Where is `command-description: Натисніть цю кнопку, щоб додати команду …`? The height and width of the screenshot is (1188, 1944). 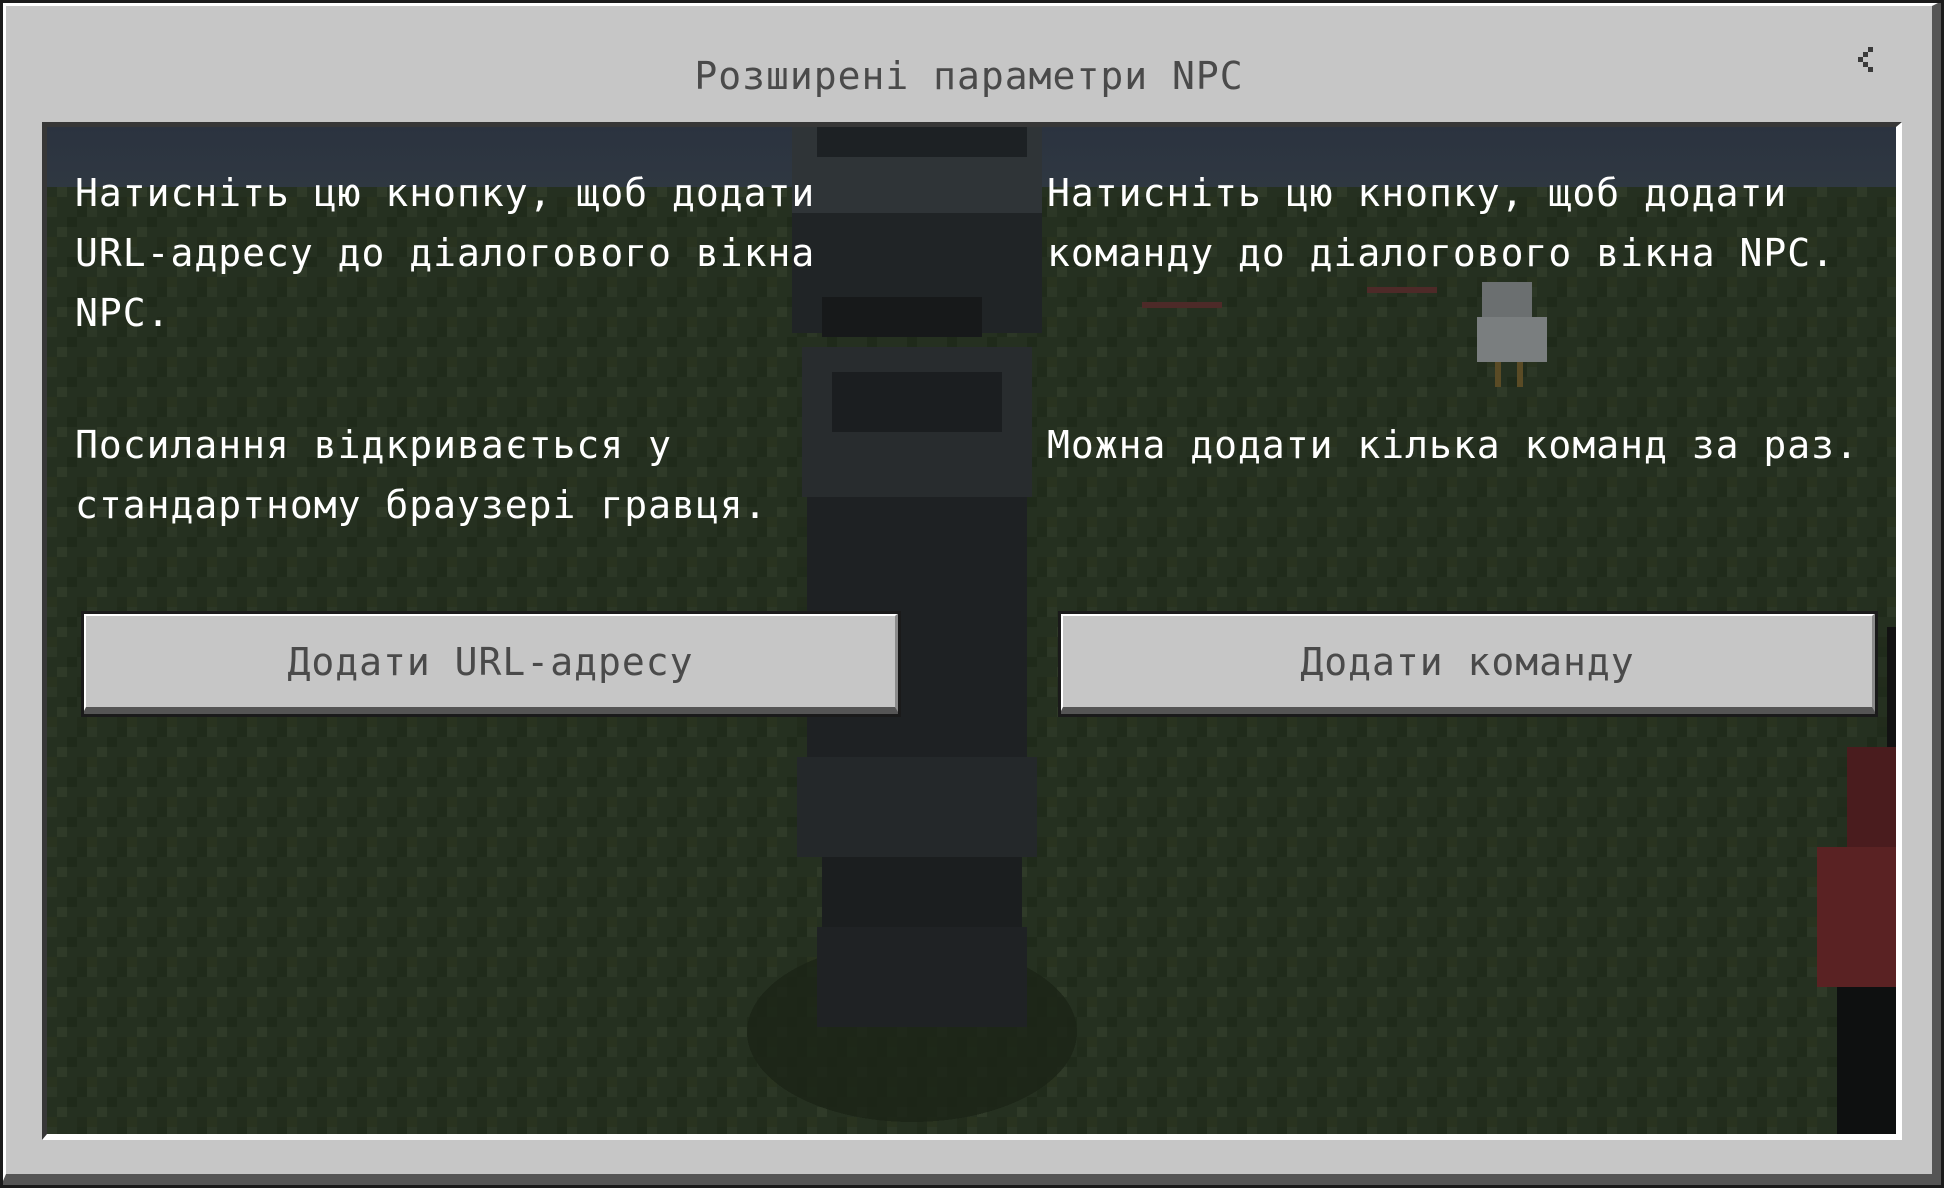 command-description: Натисніть цю кнопку, щоб додати команду … is located at coordinates (1441, 223).